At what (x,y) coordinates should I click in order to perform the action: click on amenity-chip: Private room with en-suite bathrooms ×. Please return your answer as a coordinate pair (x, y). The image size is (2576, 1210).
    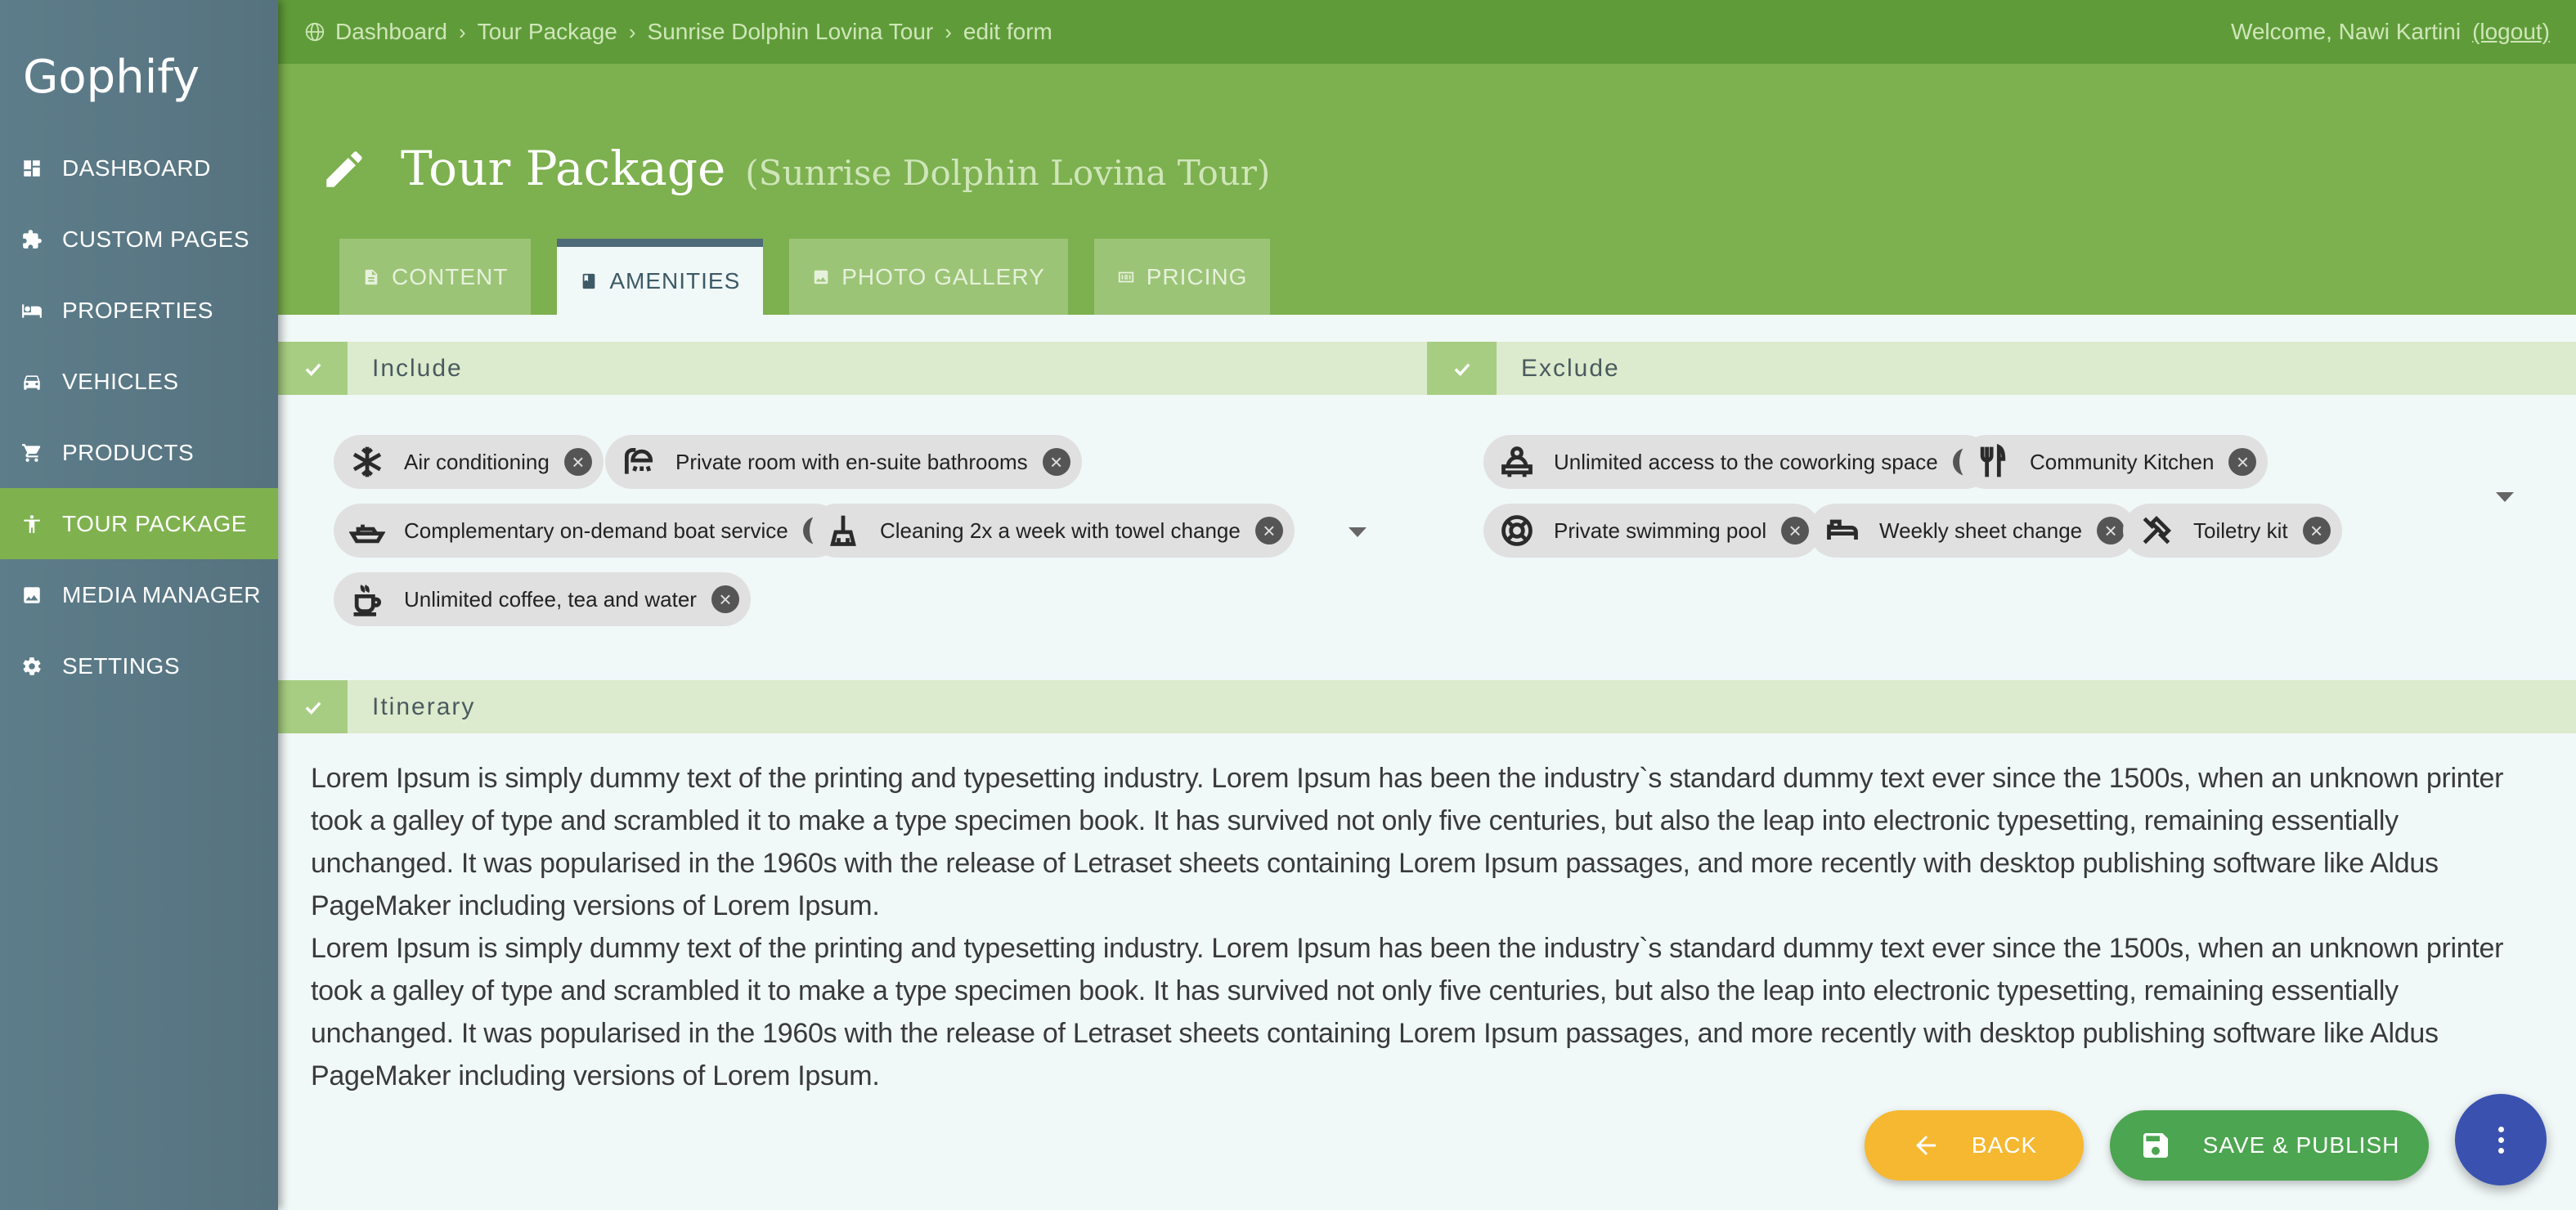
    Looking at the image, I should click on (843, 462).